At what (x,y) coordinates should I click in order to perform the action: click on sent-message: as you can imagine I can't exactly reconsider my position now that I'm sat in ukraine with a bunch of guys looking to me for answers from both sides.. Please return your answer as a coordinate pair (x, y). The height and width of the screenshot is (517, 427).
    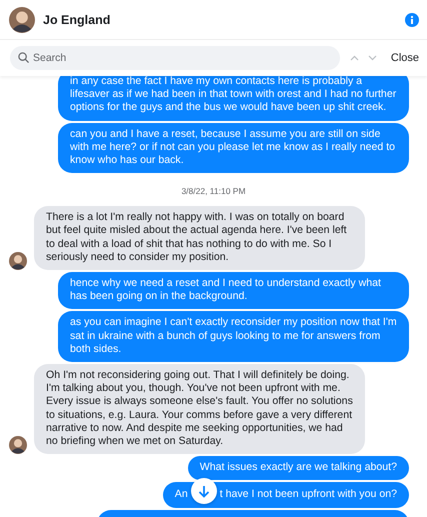
    Looking at the image, I should click on (233, 336).